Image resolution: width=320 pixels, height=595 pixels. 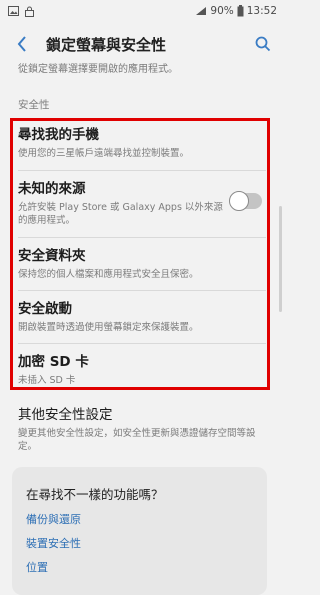 I want to click on clock: 13:52, so click(x=261, y=11).